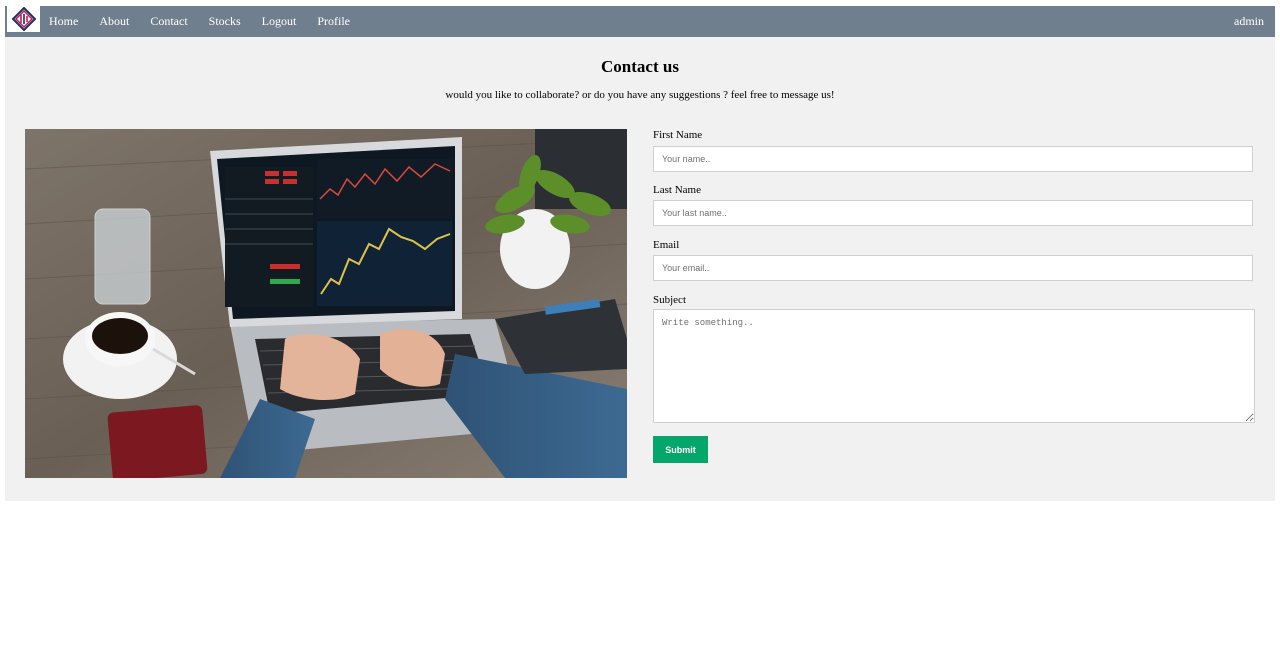 The height and width of the screenshot is (654, 1280). Describe the element at coordinates (225, 21) in the screenshot. I see `nav-stocks-link: Stocks` at that location.